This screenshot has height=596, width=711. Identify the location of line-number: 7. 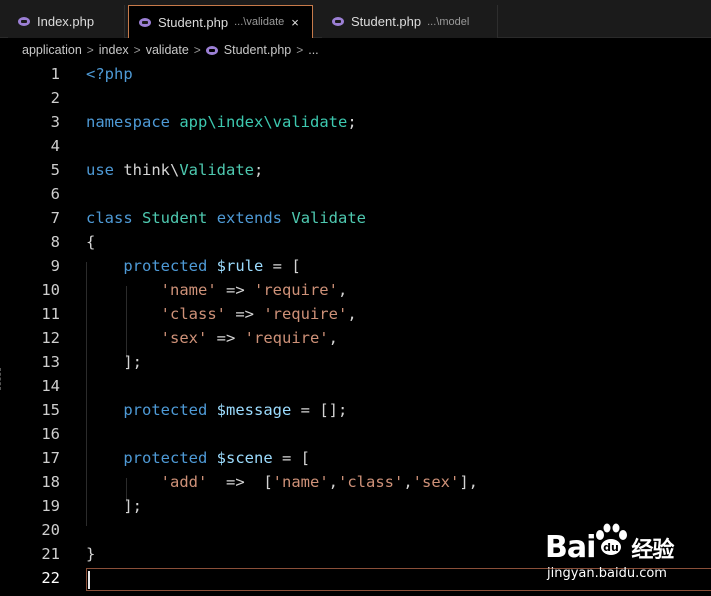
(55, 218).